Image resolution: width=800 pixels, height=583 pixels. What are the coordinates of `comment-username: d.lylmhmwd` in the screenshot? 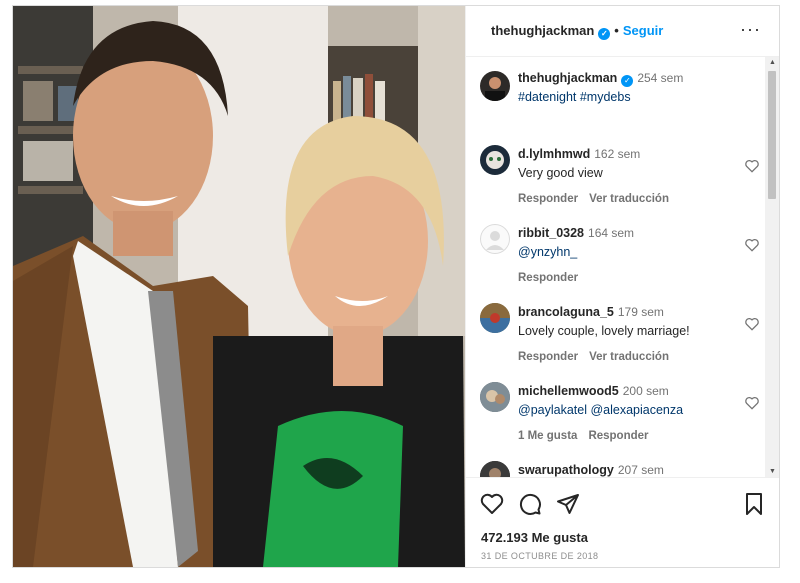 It's located at (554, 154).